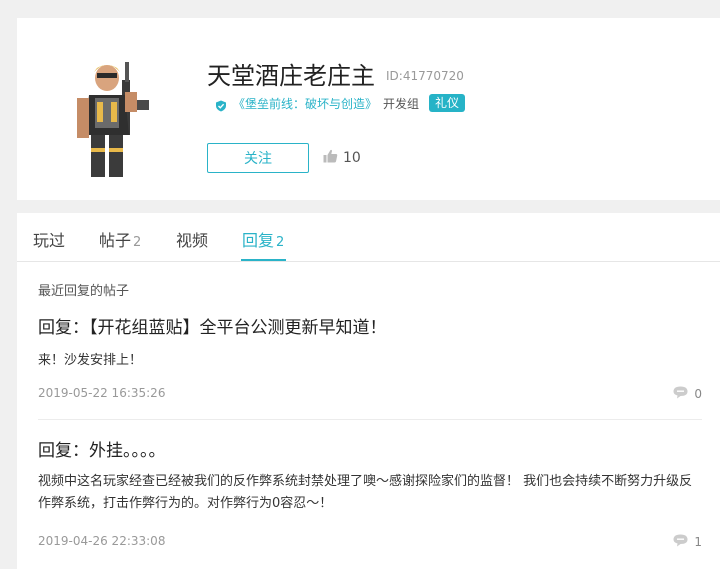 The height and width of the screenshot is (569, 720). What do you see at coordinates (447, 103) in the screenshot?
I see `role-badge: 礼仪` at bounding box center [447, 103].